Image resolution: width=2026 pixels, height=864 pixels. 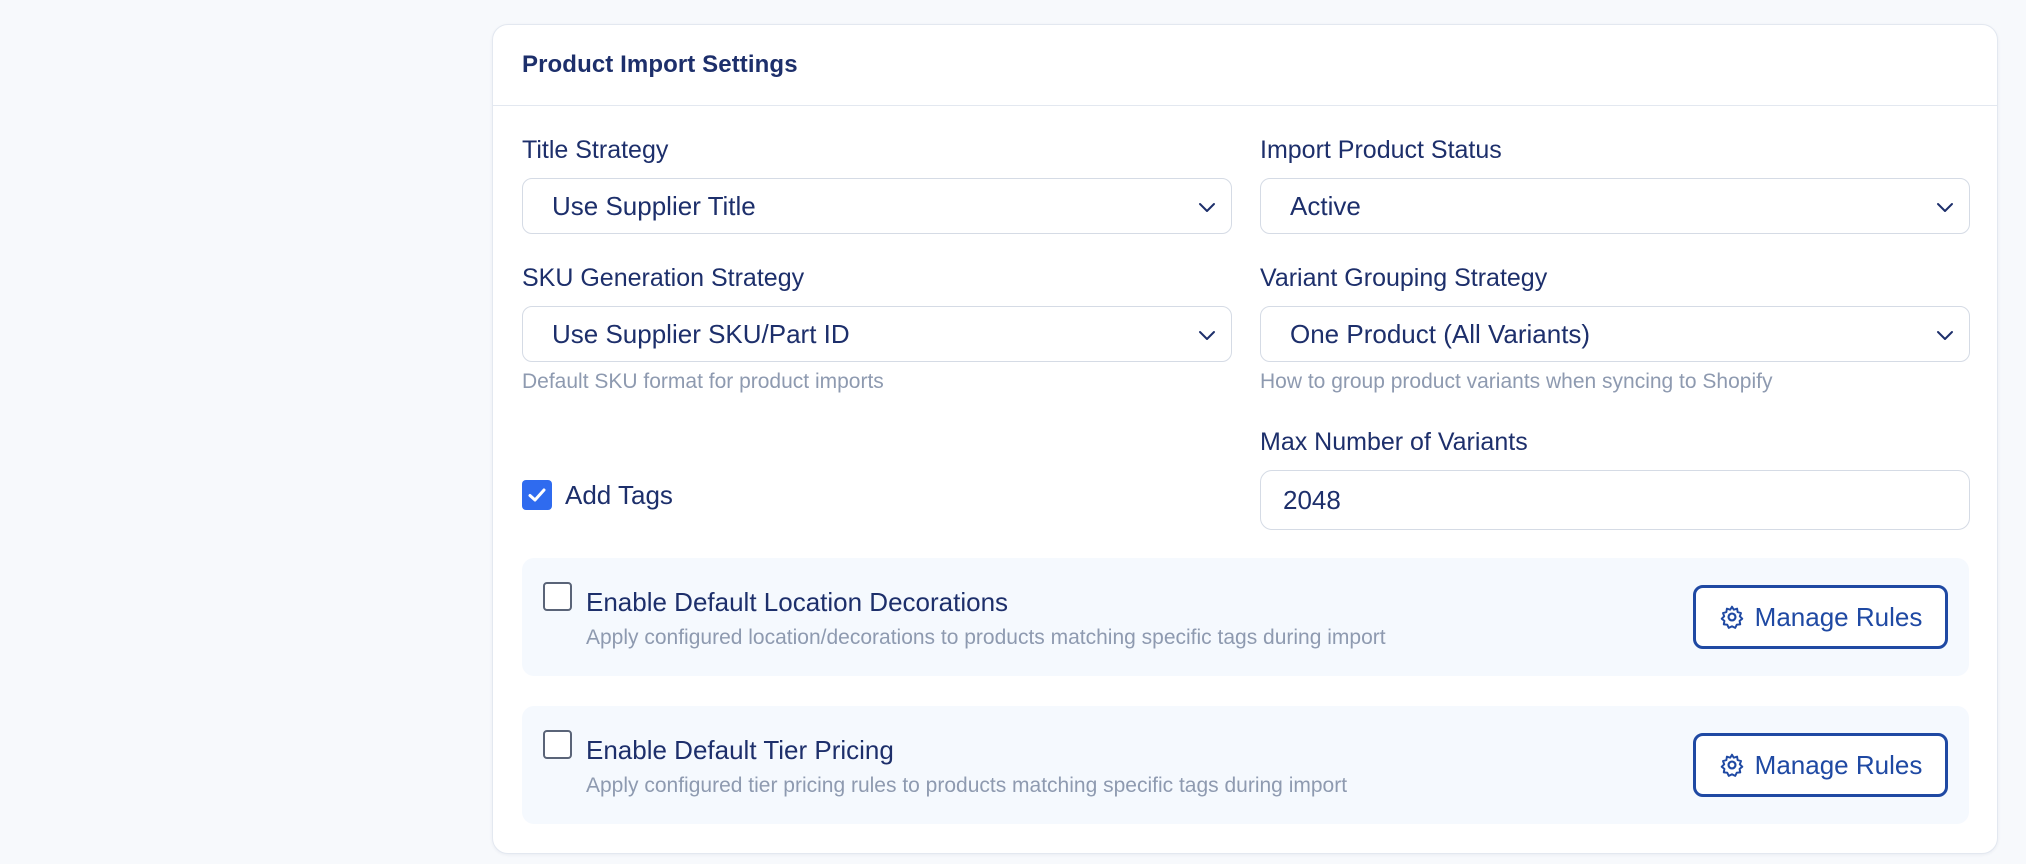 I want to click on tier-pricing-checkbox, so click(x=557, y=744).